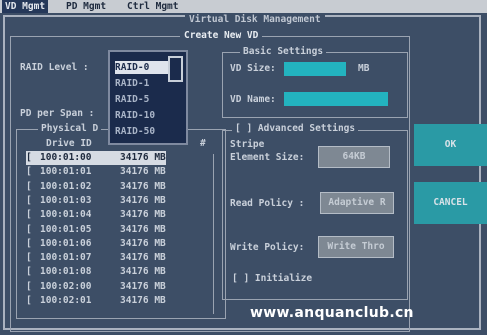 The width and height of the screenshot is (487, 335). I want to click on physical-disk-row: [100:01:01 34176 MB, so click(96, 172).